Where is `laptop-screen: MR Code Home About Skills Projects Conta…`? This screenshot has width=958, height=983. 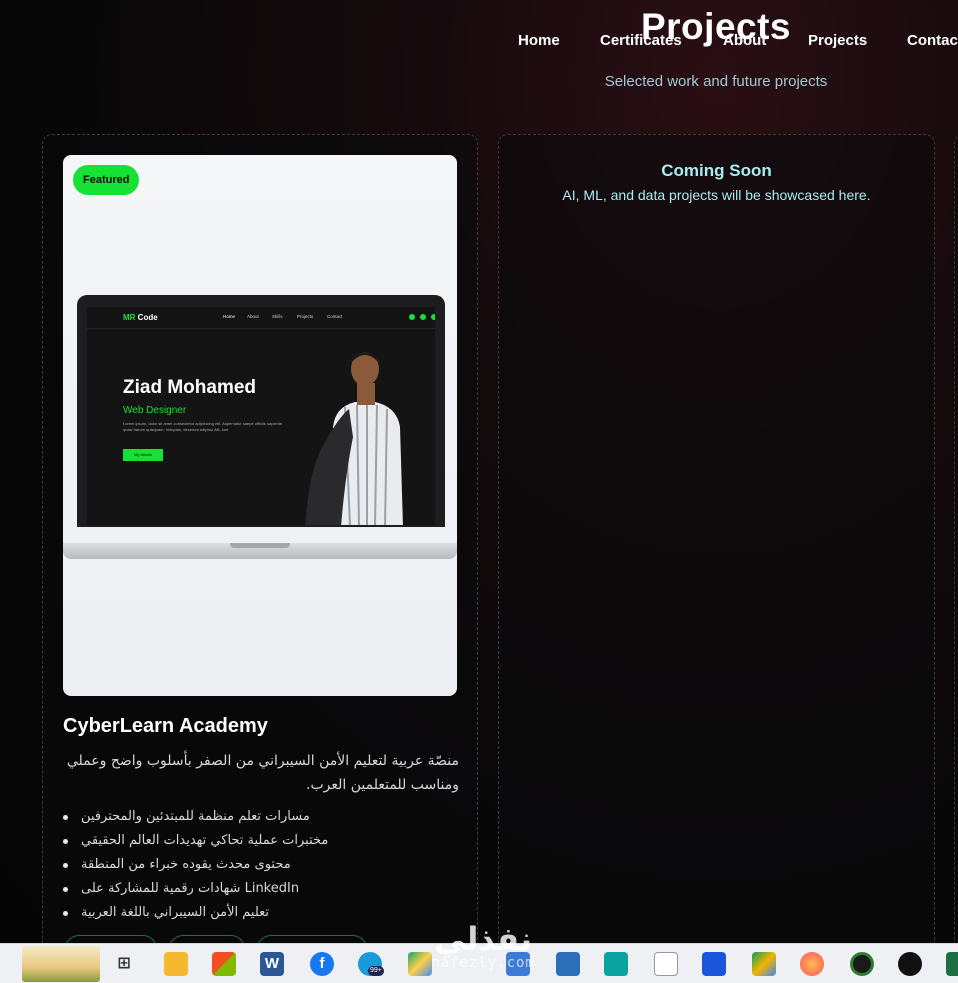 laptop-screen: MR Code Home About Skills Projects Conta… is located at coordinates (261, 416).